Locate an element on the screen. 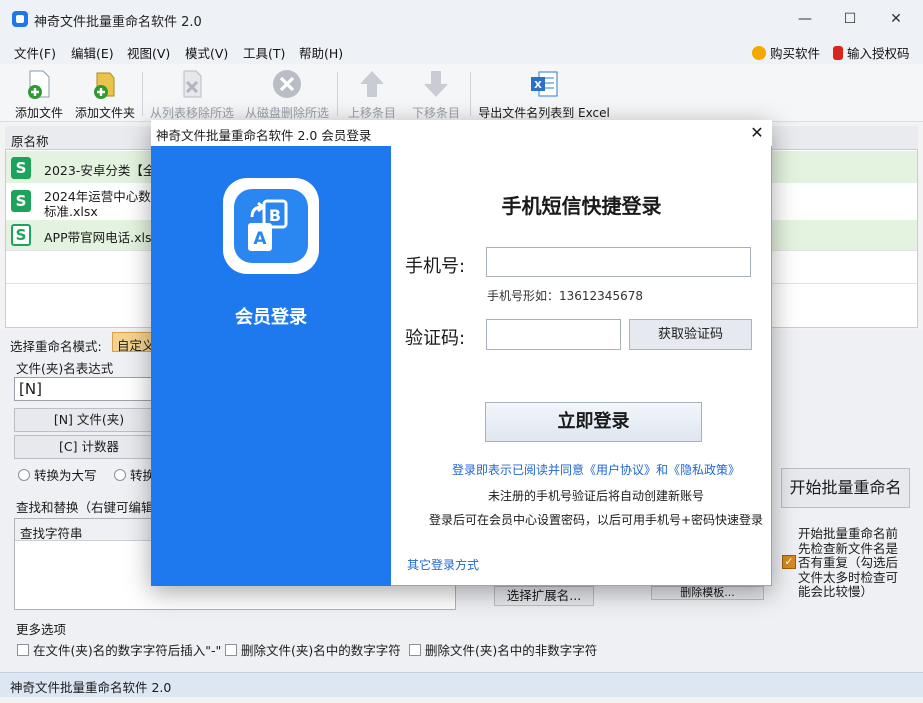 This screenshot has width=923, height=703. phone-hint: 手机号形如：13612345678 is located at coordinates (565, 296).